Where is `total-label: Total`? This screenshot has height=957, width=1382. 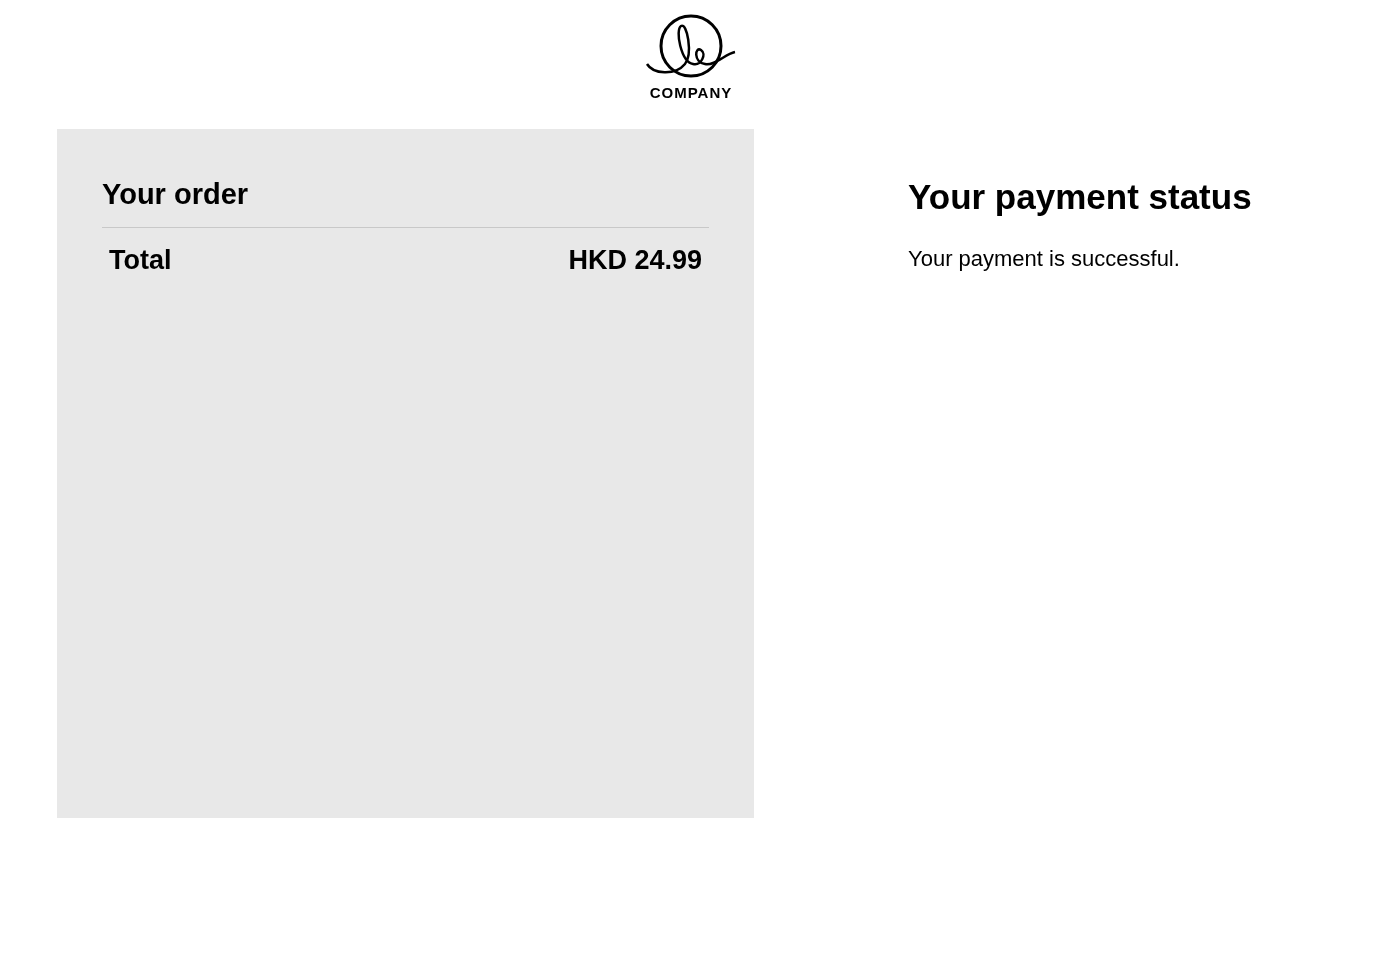
total-label: Total is located at coordinates (140, 260).